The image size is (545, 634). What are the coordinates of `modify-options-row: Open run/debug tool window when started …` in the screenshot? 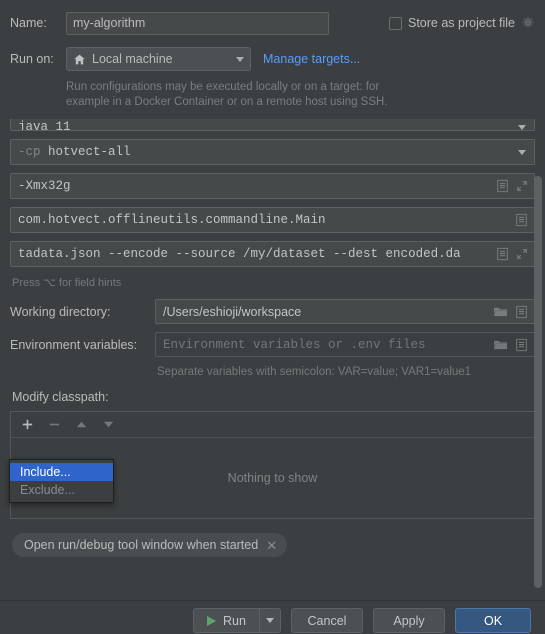 It's located at (272, 538).